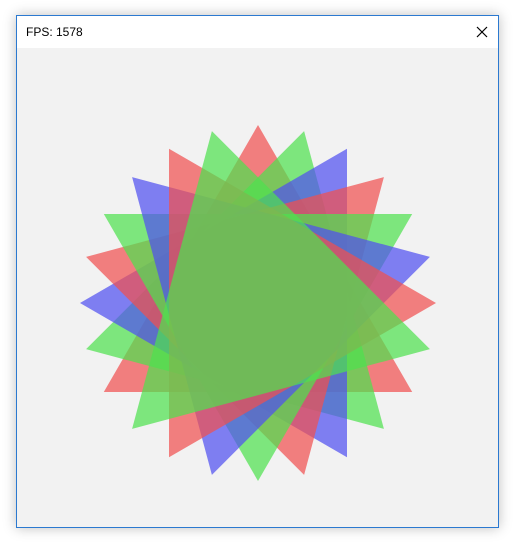  Describe the element at coordinates (54, 32) in the screenshot. I see `window-title: FPS: 1578` at that location.